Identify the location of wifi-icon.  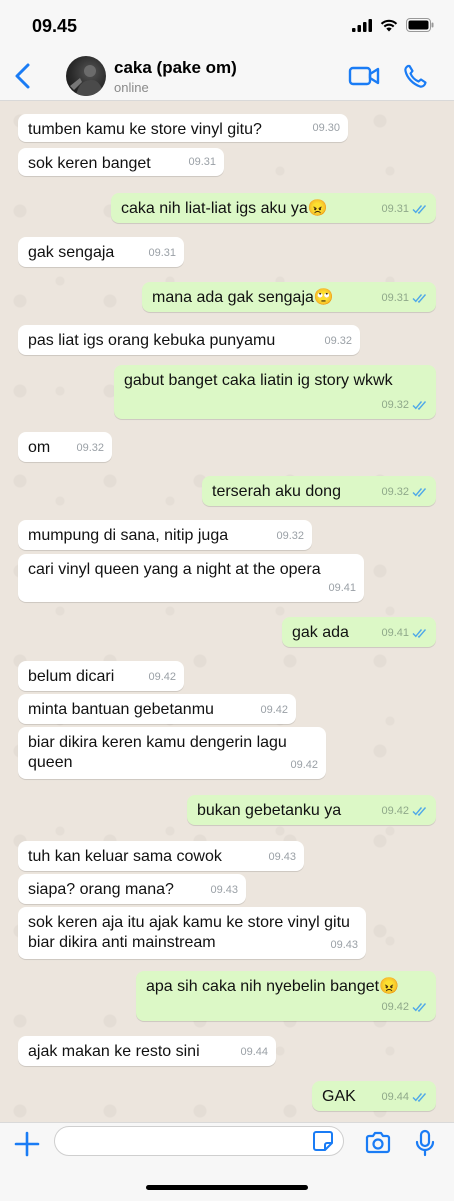
(389, 25).